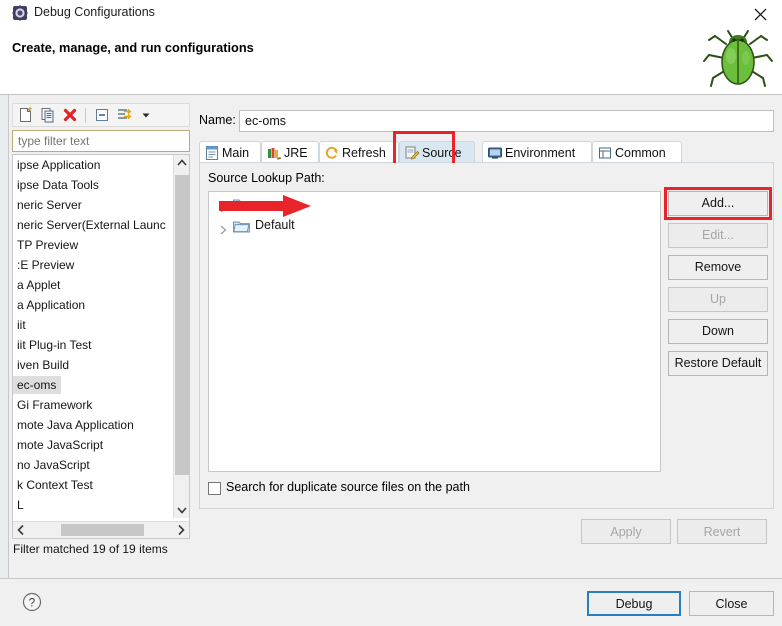  Describe the element at coordinates (722, 531) in the screenshot. I see `revert-button: Revert` at that location.